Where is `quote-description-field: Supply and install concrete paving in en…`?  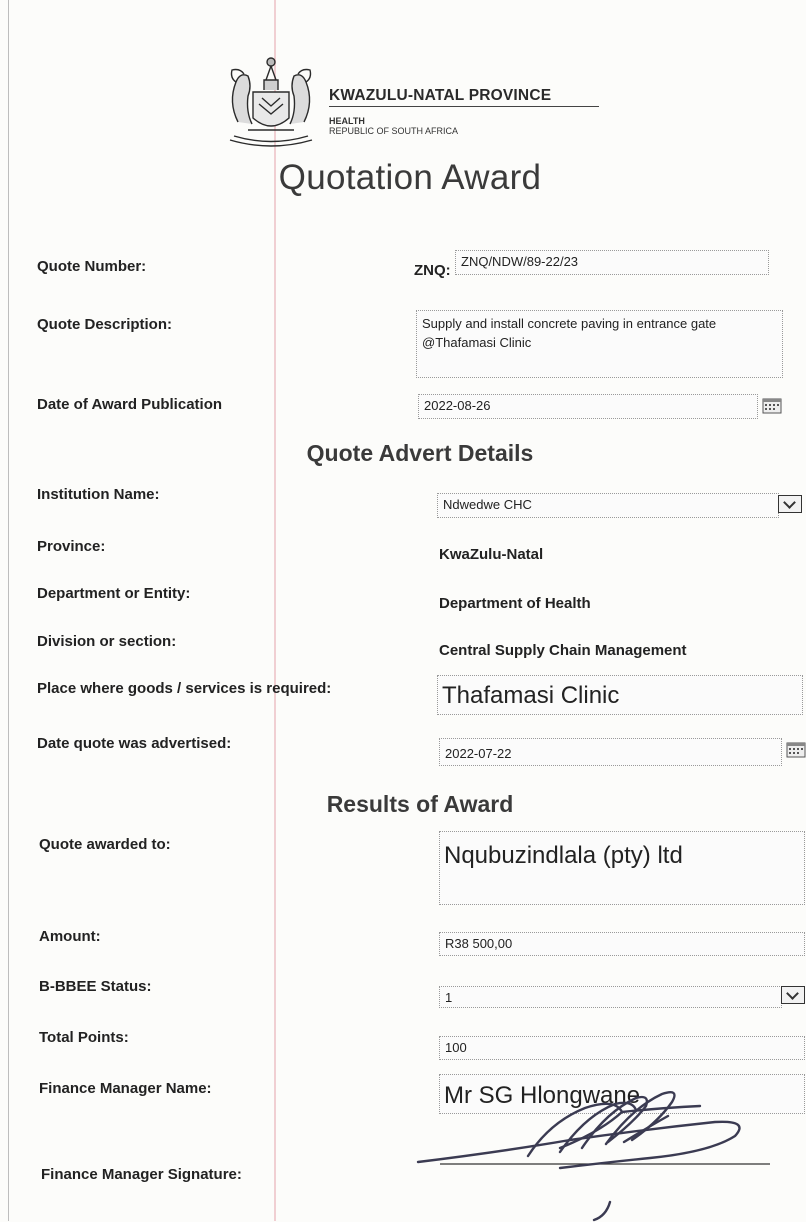 quote-description-field: Supply and install concrete paving in en… is located at coordinates (599, 344).